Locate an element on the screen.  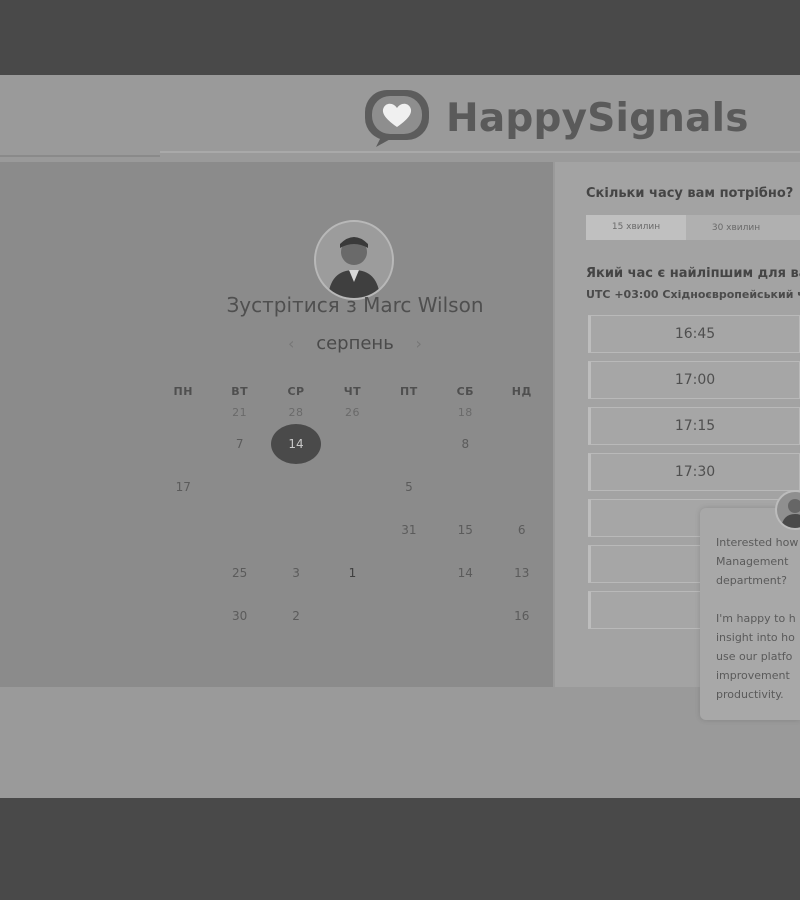
calendar-week: 21 28 26 18 is located at coordinates (352, 412).